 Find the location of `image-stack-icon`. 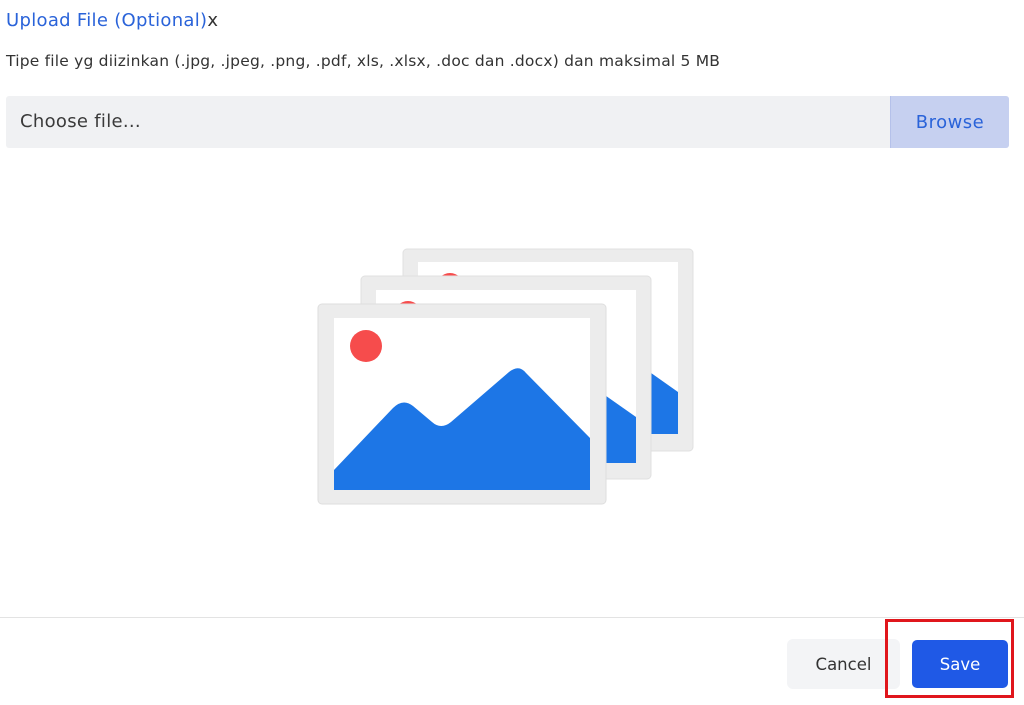

image-stack-icon is located at coordinates (505, 376).